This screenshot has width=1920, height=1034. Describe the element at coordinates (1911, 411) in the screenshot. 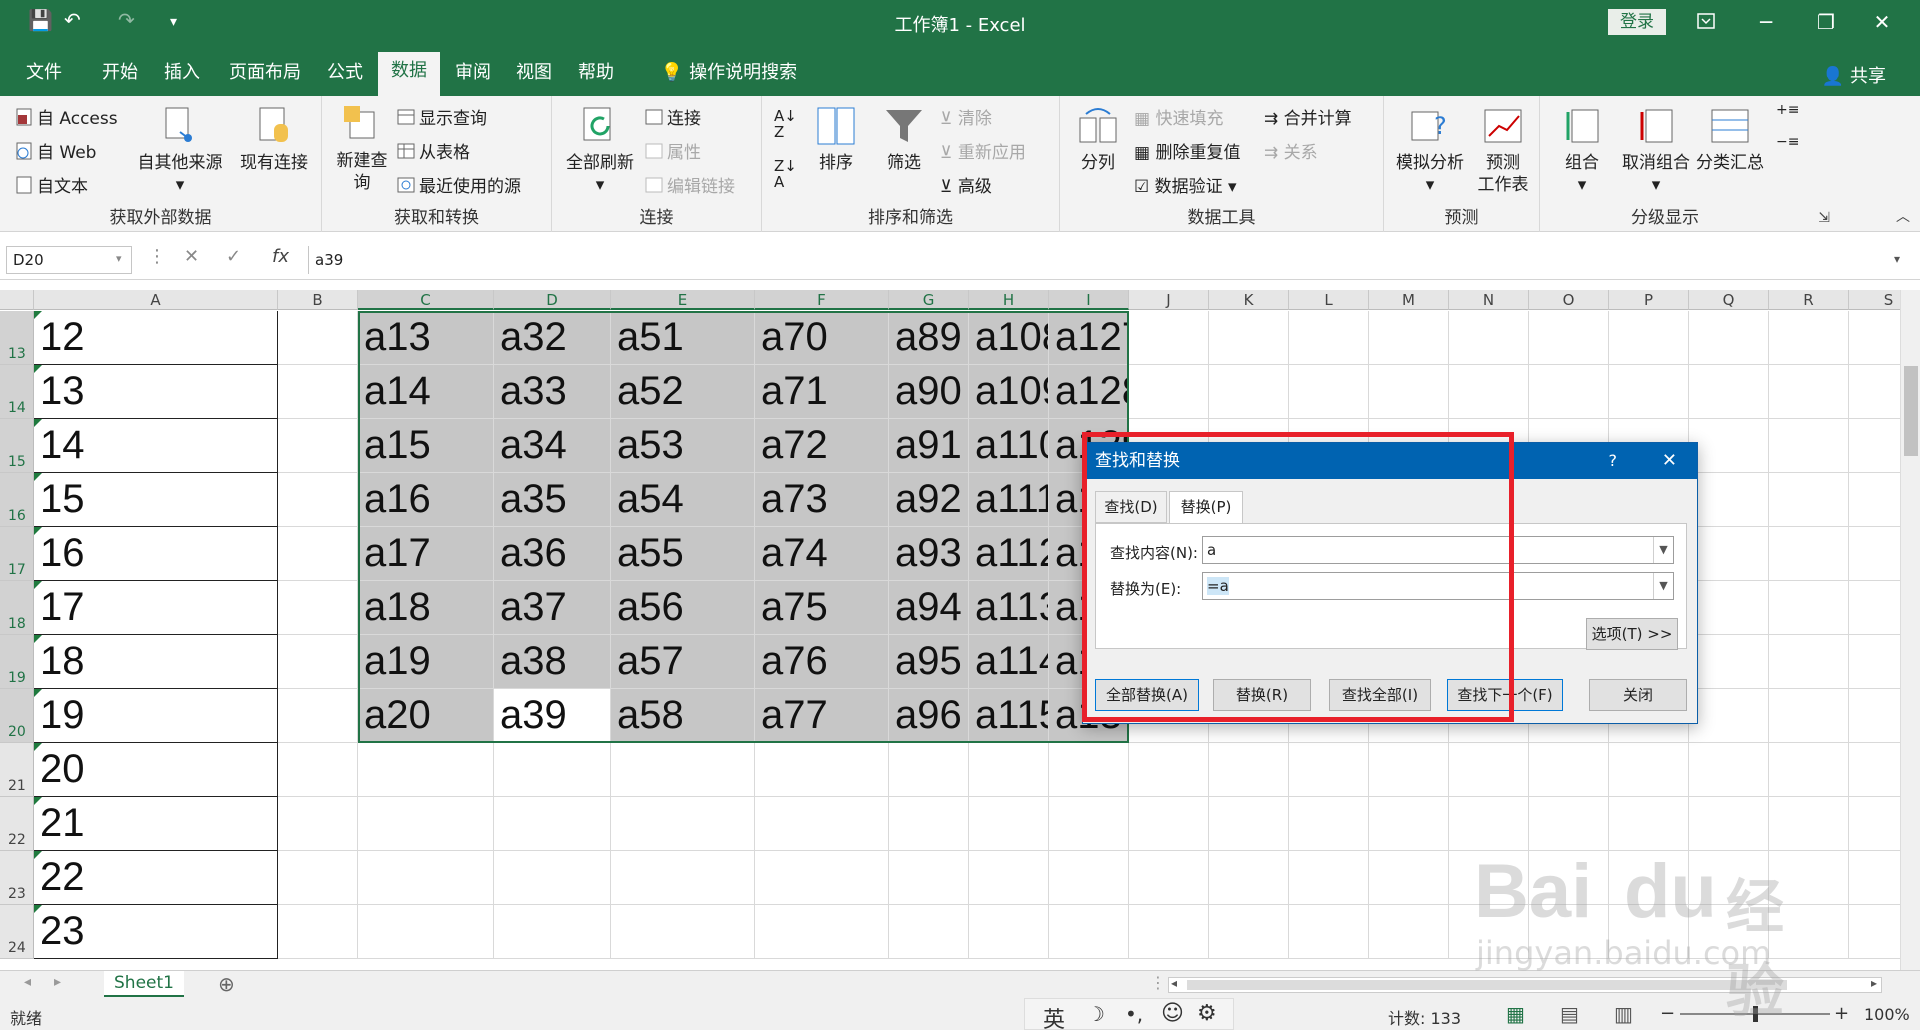

I see `vertical-scroll-thumb` at that location.